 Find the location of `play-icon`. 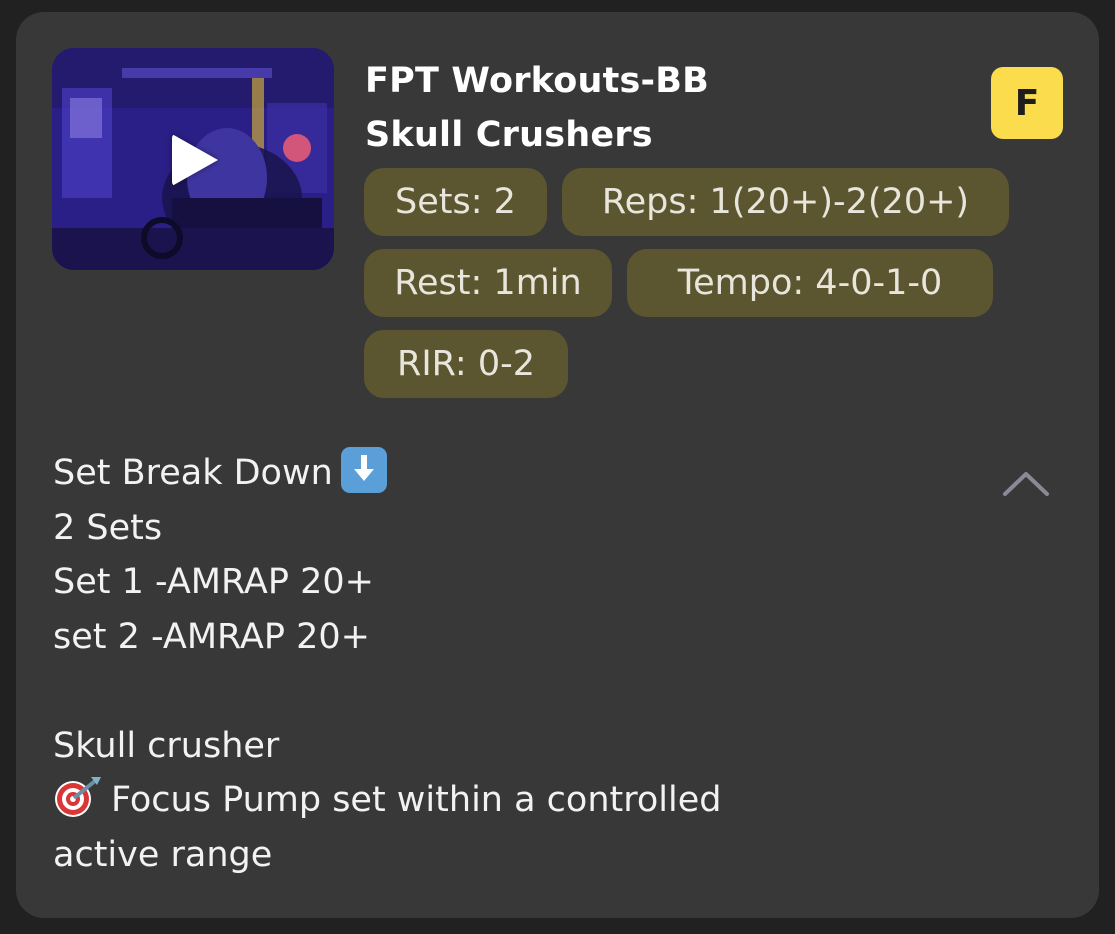

play-icon is located at coordinates (195, 160).